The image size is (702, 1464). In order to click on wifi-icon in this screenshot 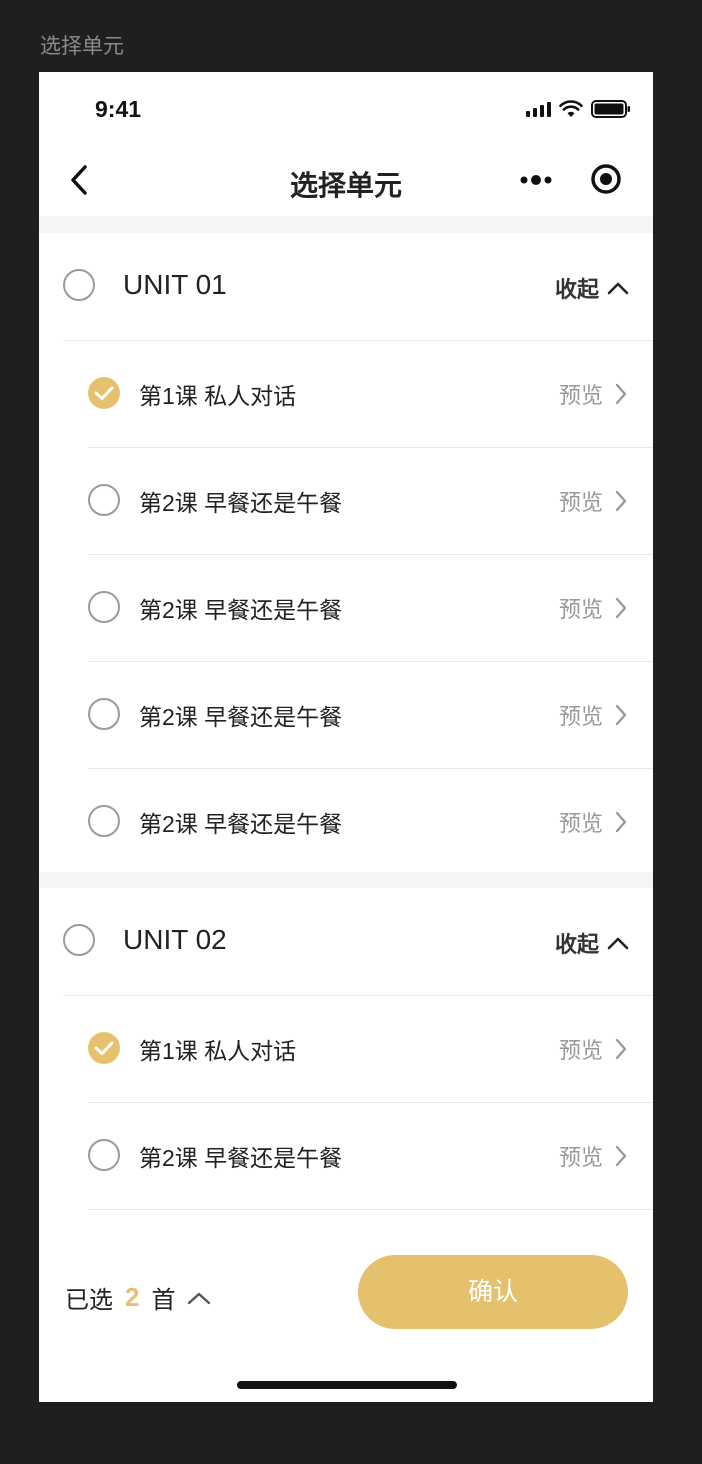, I will do `click(571, 108)`.